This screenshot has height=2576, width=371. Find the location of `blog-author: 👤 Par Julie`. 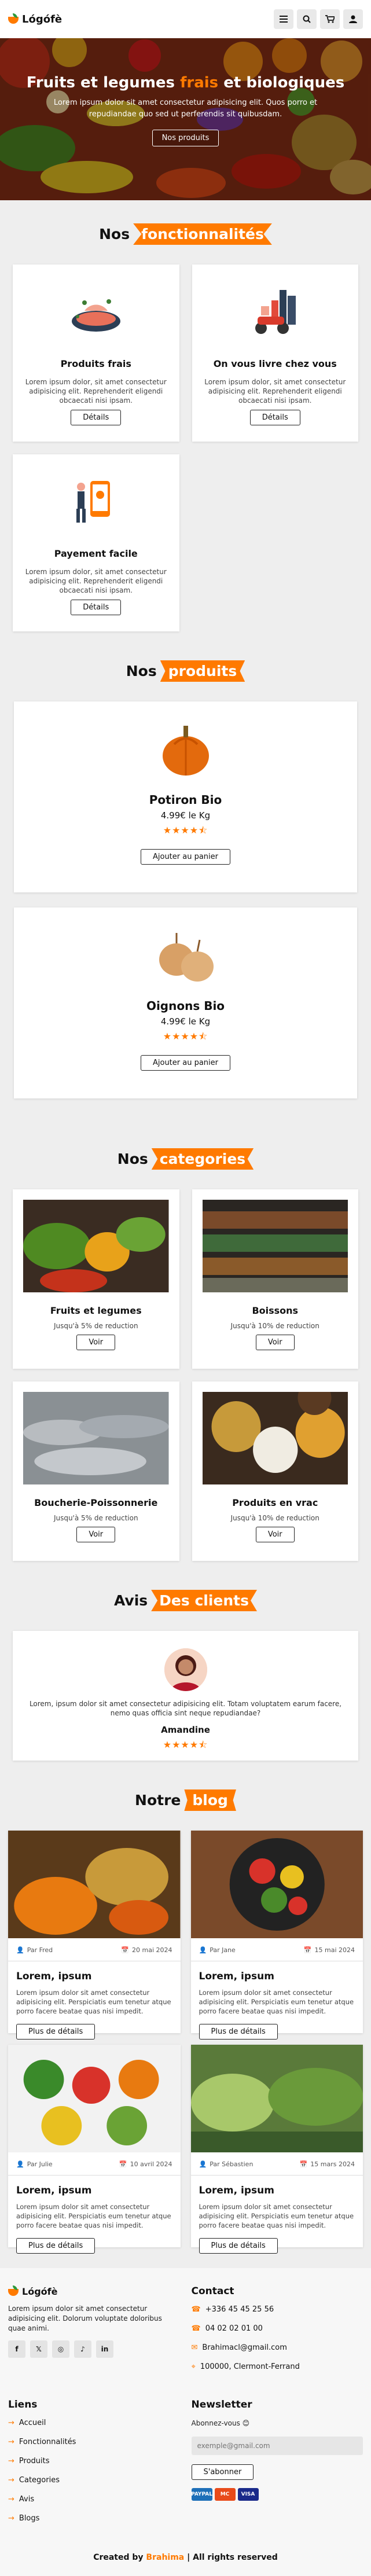

blog-author: 👤 Par Julie is located at coordinates (34, 2164).